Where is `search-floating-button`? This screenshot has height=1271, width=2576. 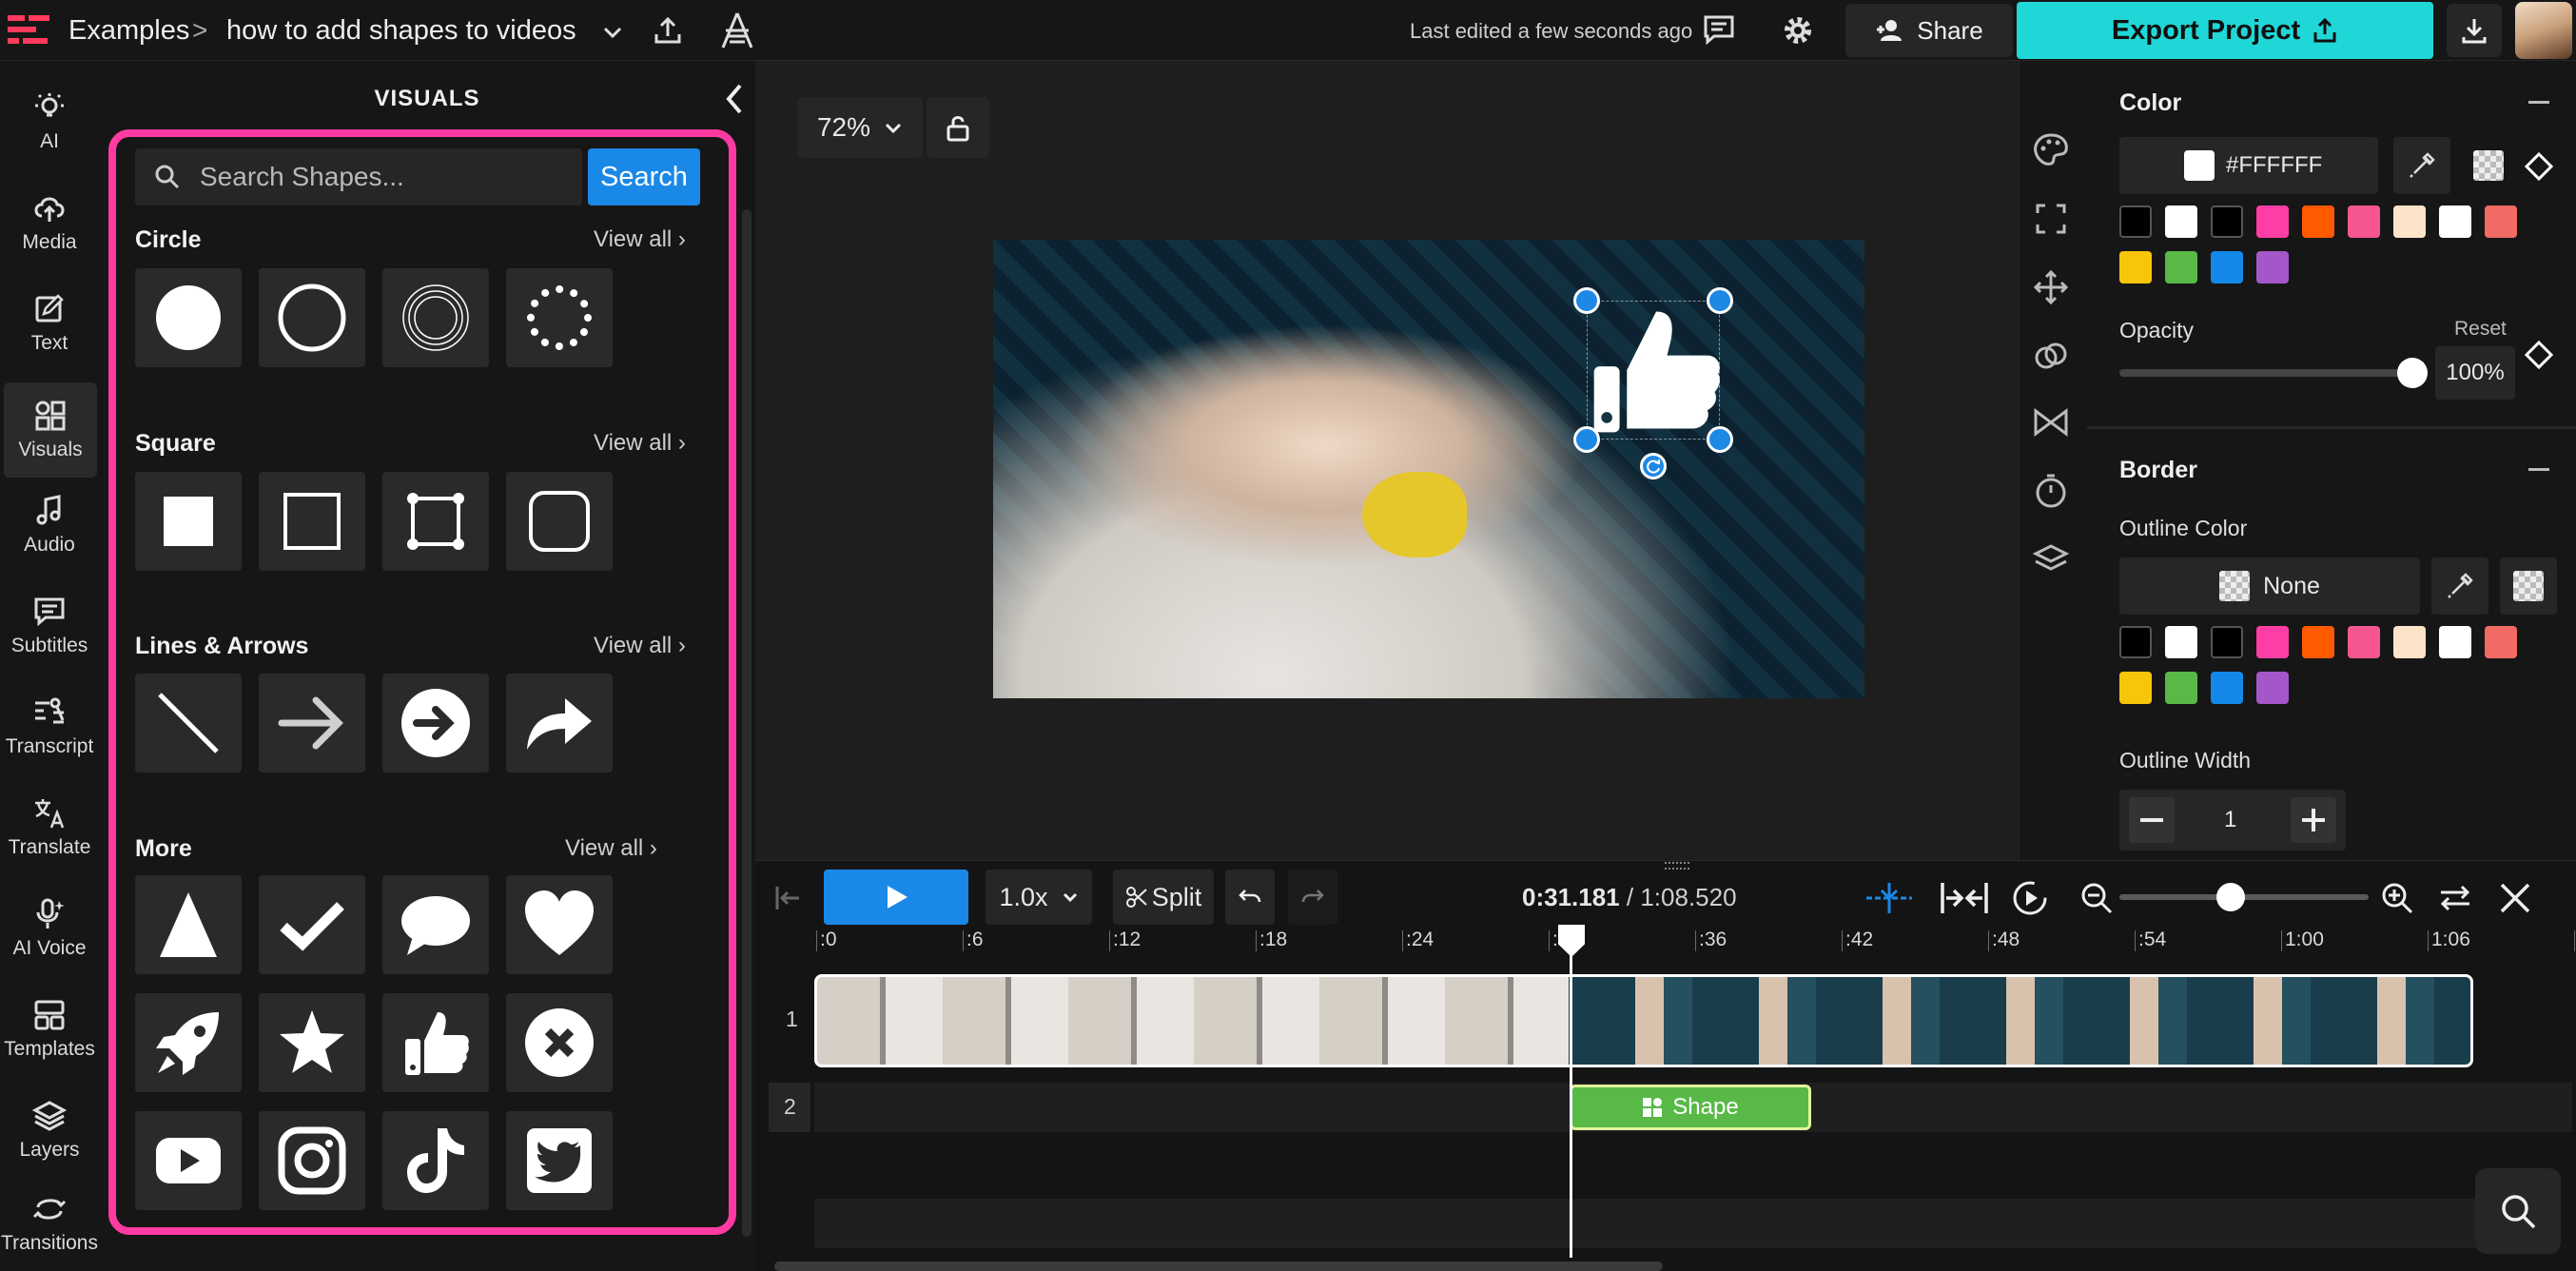 search-floating-button is located at coordinates (2518, 1211).